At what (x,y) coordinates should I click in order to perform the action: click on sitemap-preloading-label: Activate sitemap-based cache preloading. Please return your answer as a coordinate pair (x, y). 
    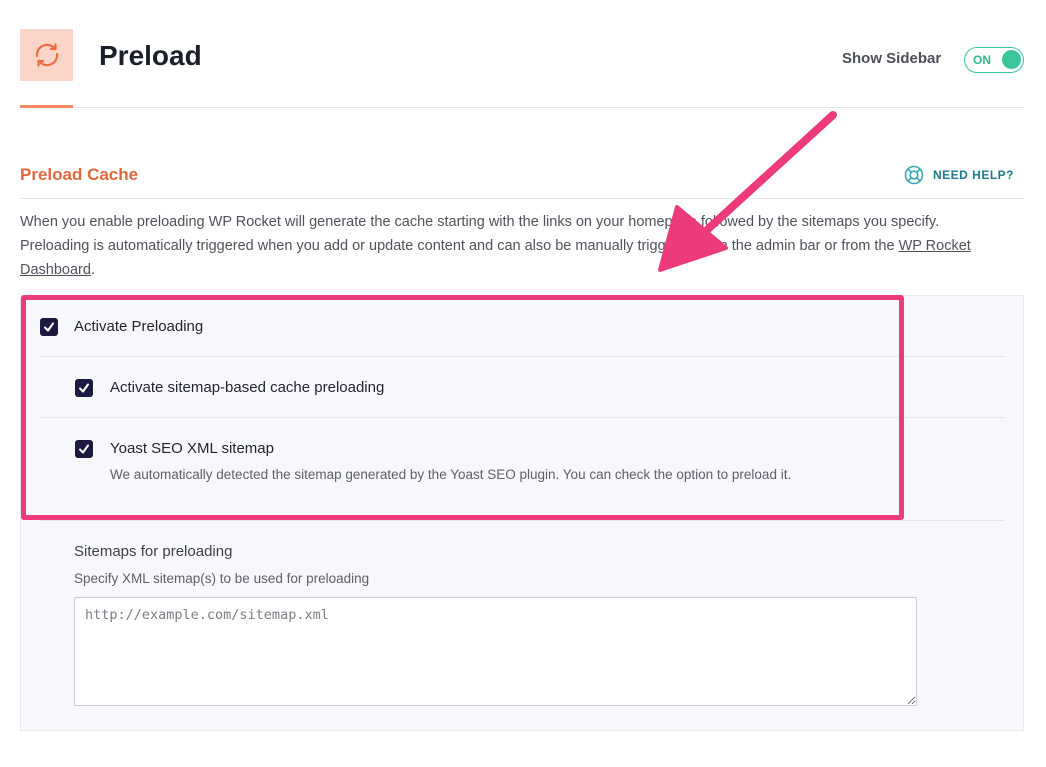
    Looking at the image, I should click on (247, 387).